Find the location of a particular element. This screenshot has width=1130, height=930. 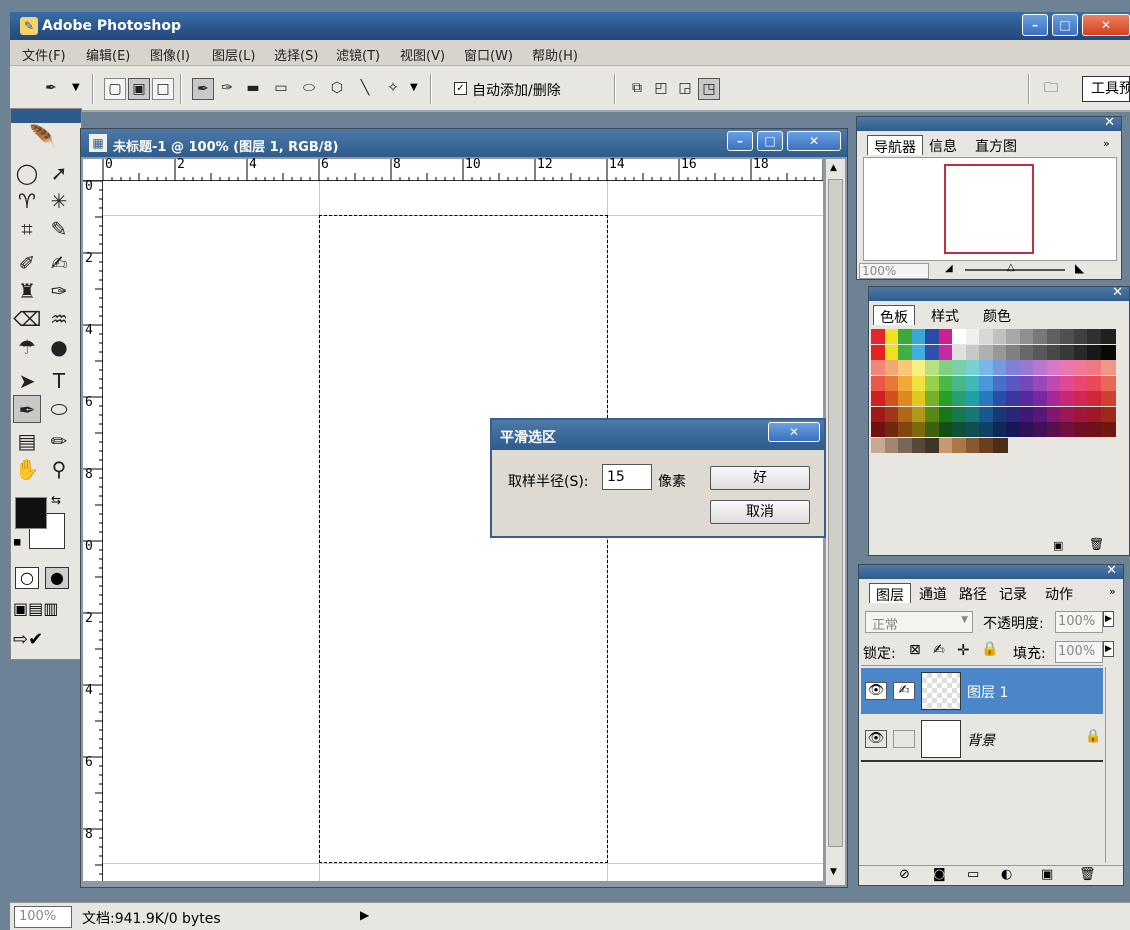

line-shape-icon: ╲ is located at coordinates (365, 89).